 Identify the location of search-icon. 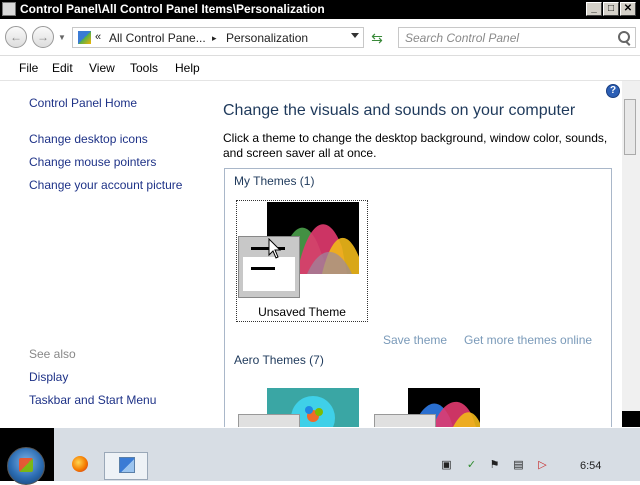
(624, 37).